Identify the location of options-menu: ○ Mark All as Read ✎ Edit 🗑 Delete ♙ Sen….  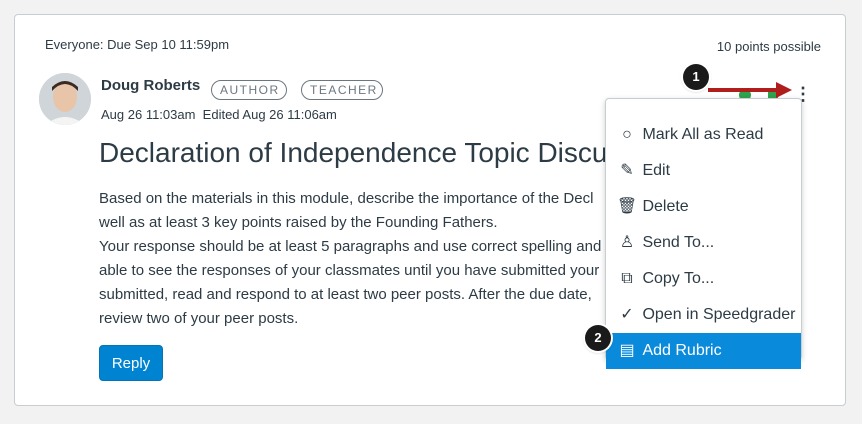
(703, 233).